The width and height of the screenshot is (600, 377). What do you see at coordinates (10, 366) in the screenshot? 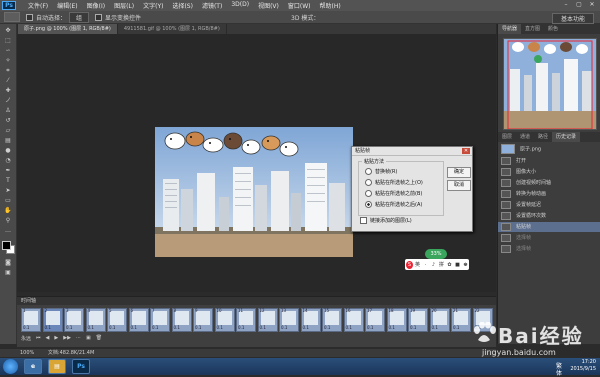
I see `start-button` at bounding box center [10, 366].